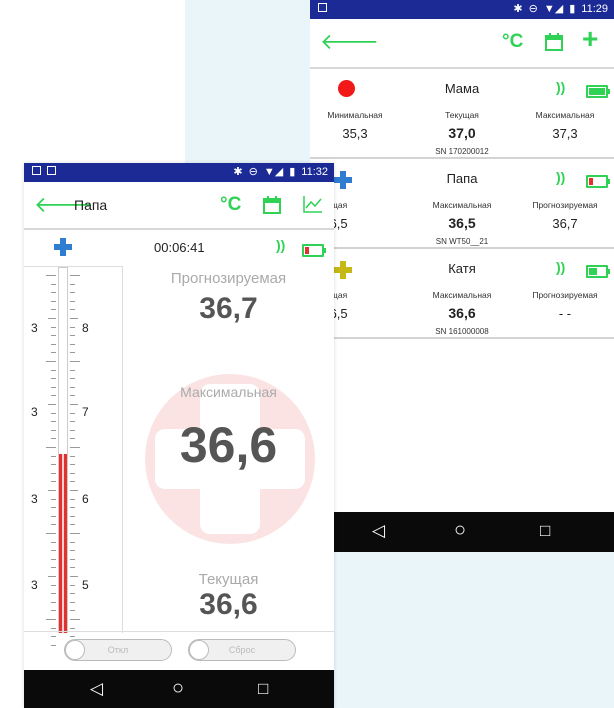 This screenshot has height=708, width=614. What do you see at coordinates (565, 313) in the screenshot?
I see `predicted-value: - -` at bounding box center [565, 313].